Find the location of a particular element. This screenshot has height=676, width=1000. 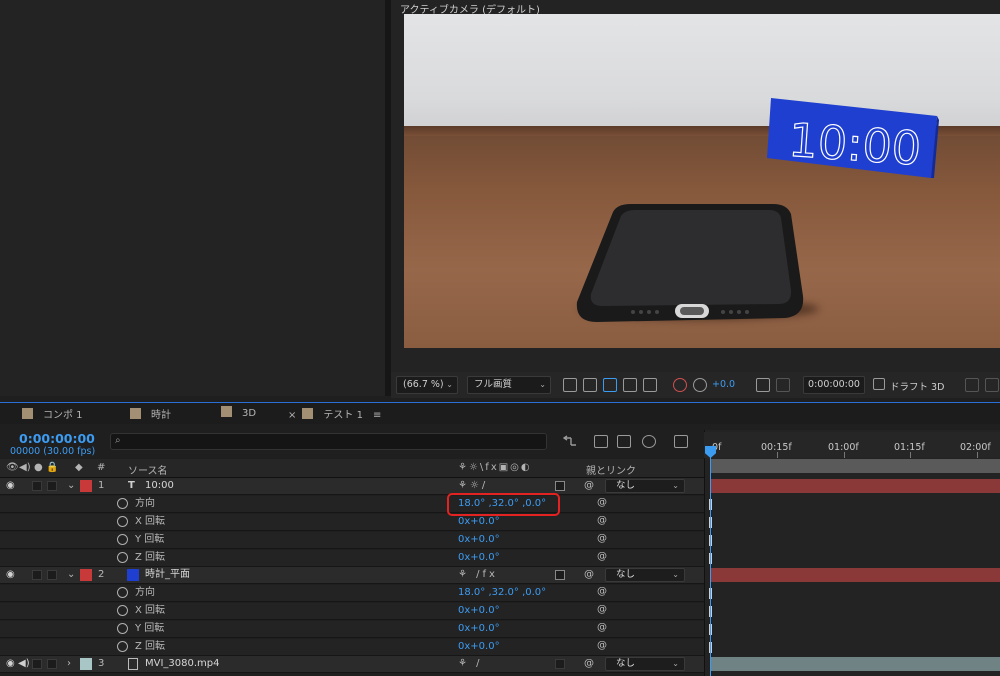

layer-name: 時計_平面 is located at coordinates (167, 575).